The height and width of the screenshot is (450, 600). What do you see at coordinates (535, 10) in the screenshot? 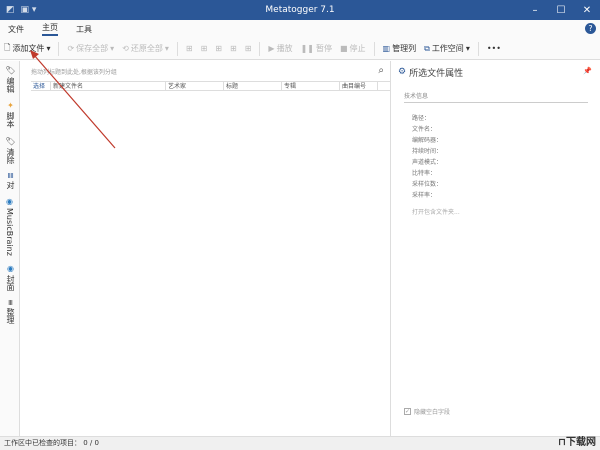
I see `minimize-button: –` at bounding box center [535, 10].